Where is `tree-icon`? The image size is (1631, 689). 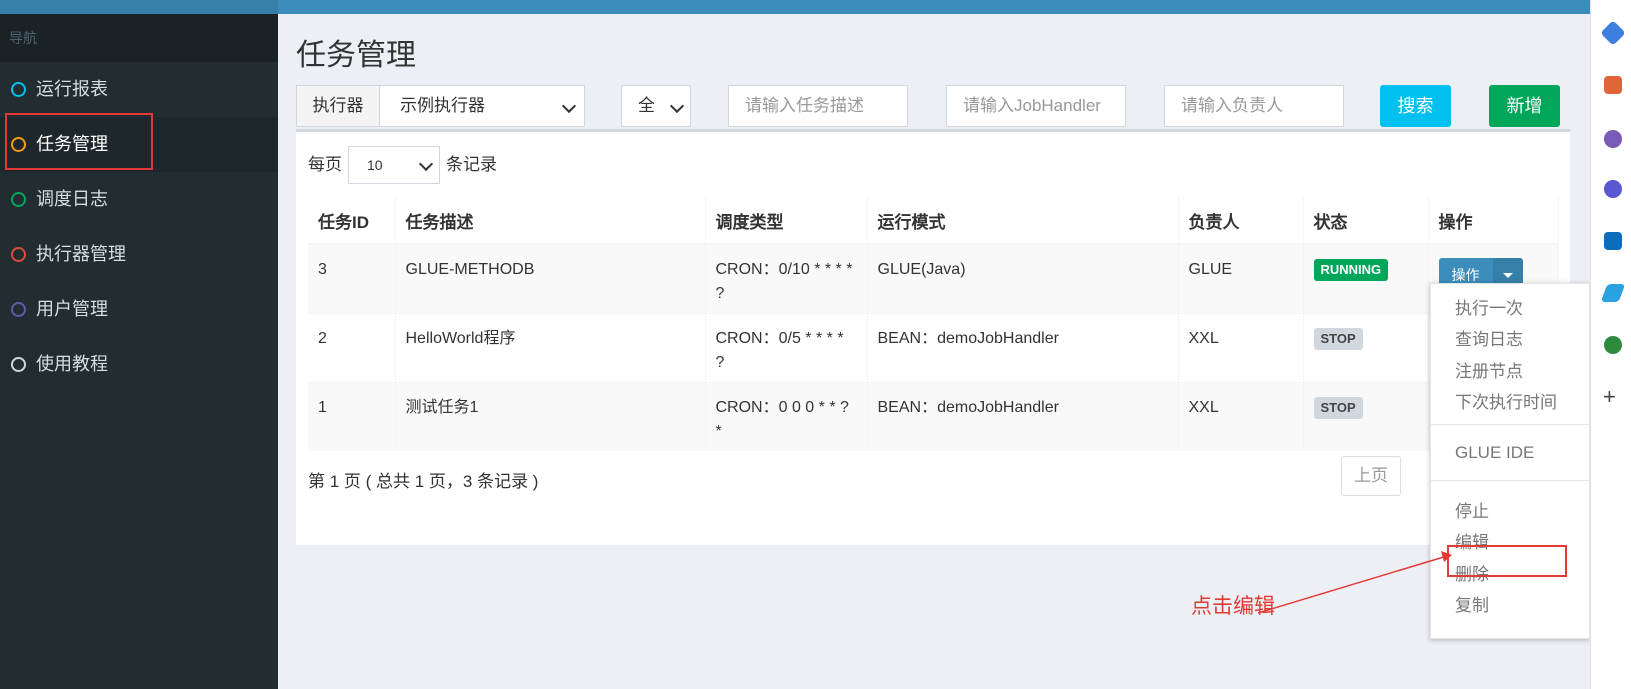
tree-icon is located at coordinates (1613, 345).